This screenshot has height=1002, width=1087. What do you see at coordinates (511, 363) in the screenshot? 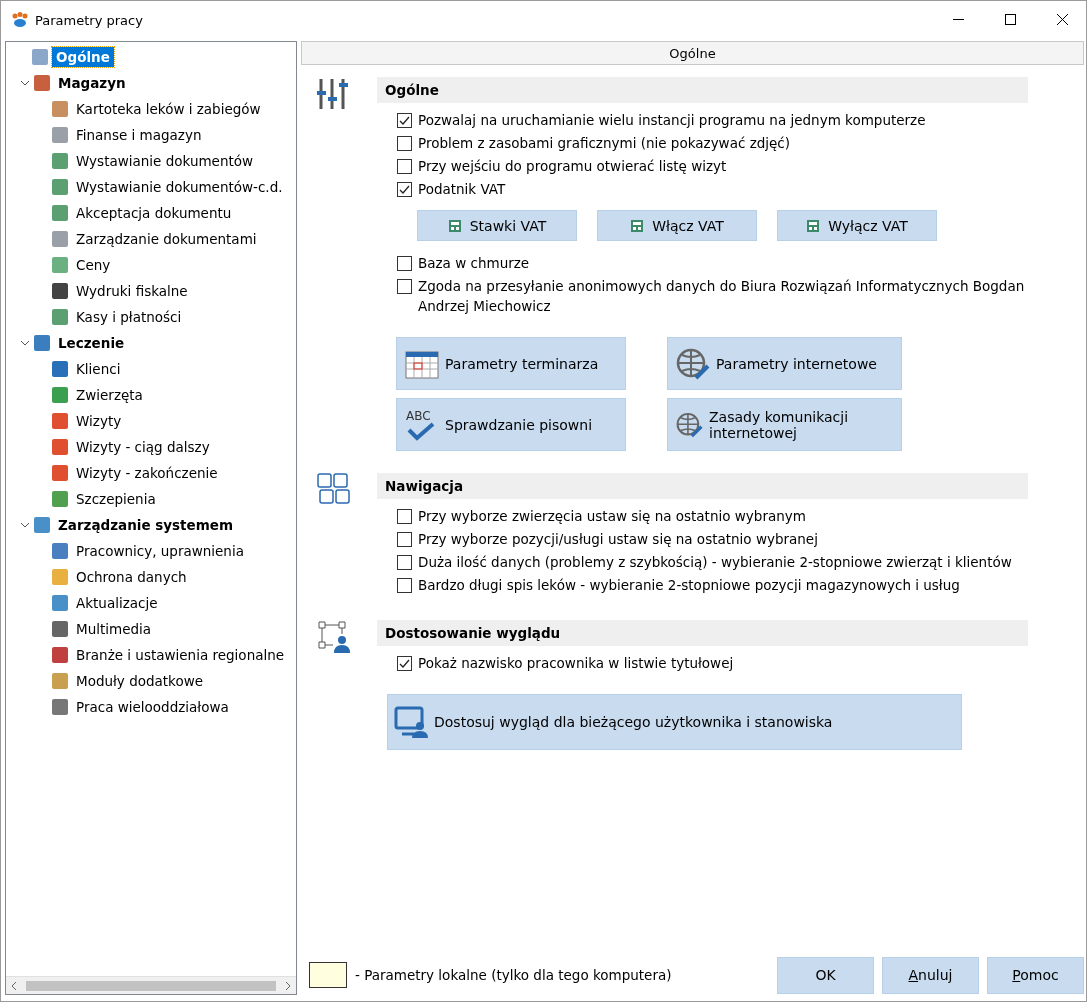
I see `settings-button: Parametry terminarza` at bounding box center [511, 363].